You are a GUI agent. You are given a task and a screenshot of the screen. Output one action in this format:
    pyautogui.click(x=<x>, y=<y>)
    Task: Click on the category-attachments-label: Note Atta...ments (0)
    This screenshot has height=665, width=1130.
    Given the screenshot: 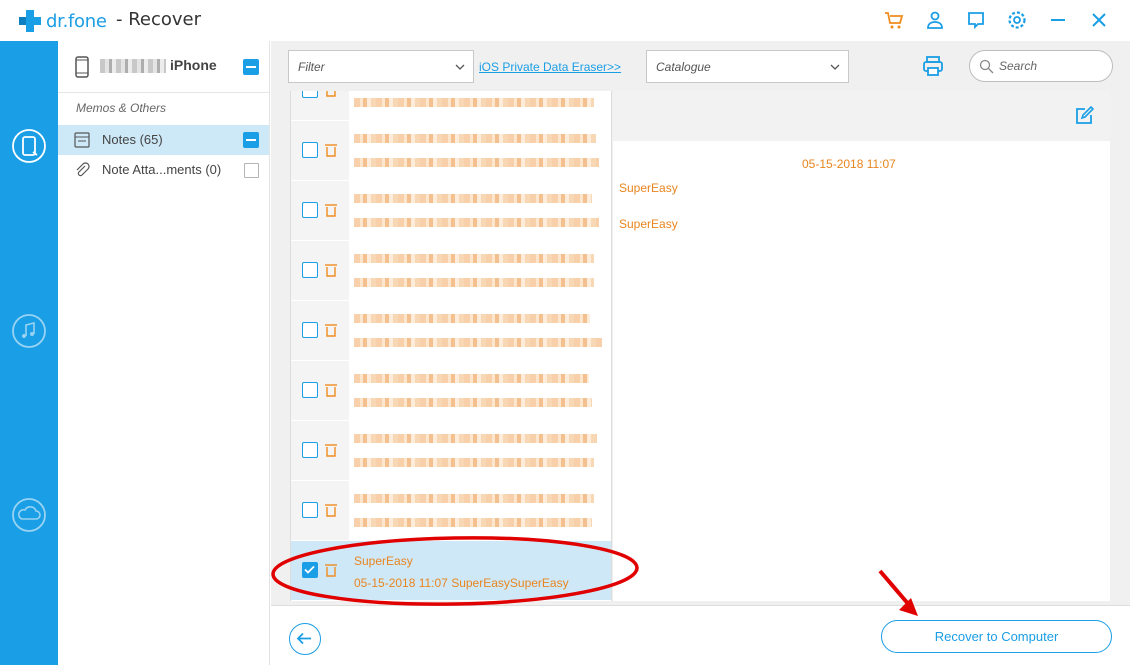 What is the action you would take?
    pyautogui.click(x=162, y=169)
    